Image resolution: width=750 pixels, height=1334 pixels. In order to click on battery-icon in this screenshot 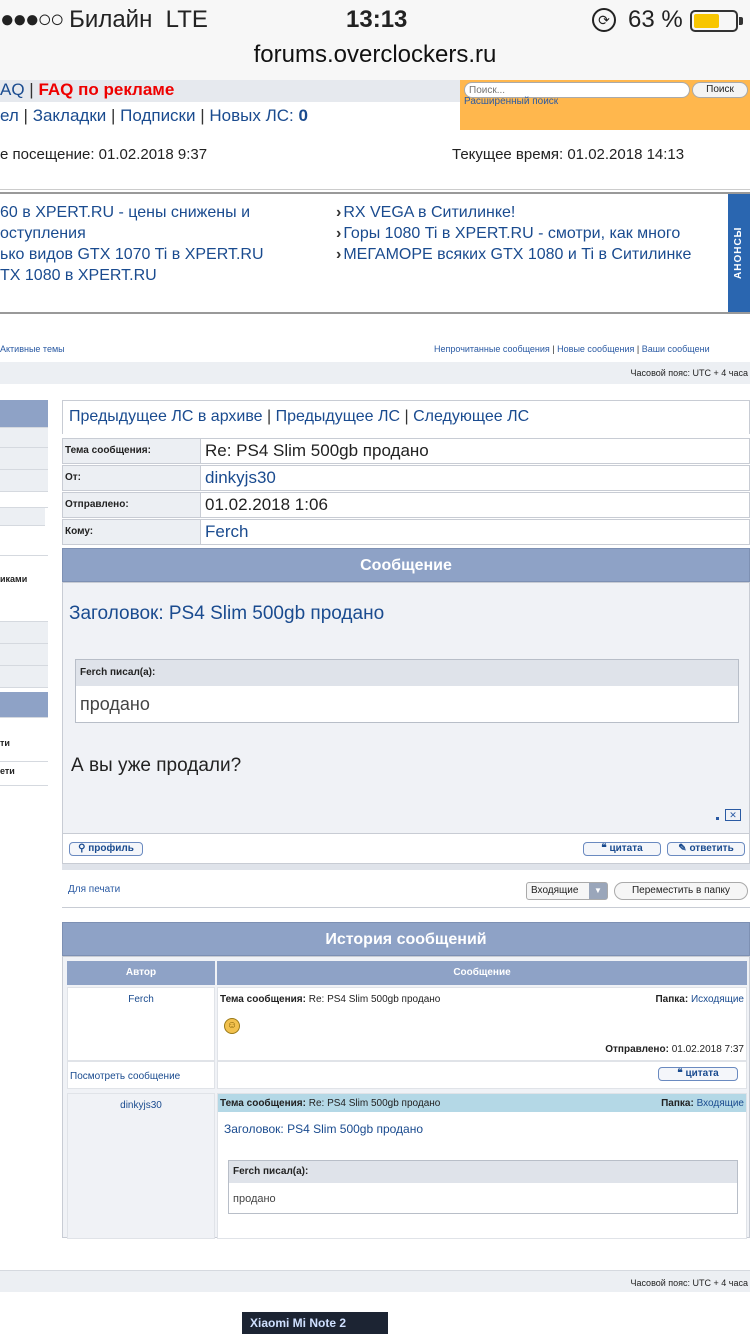, I will do `click(716, 21)`.